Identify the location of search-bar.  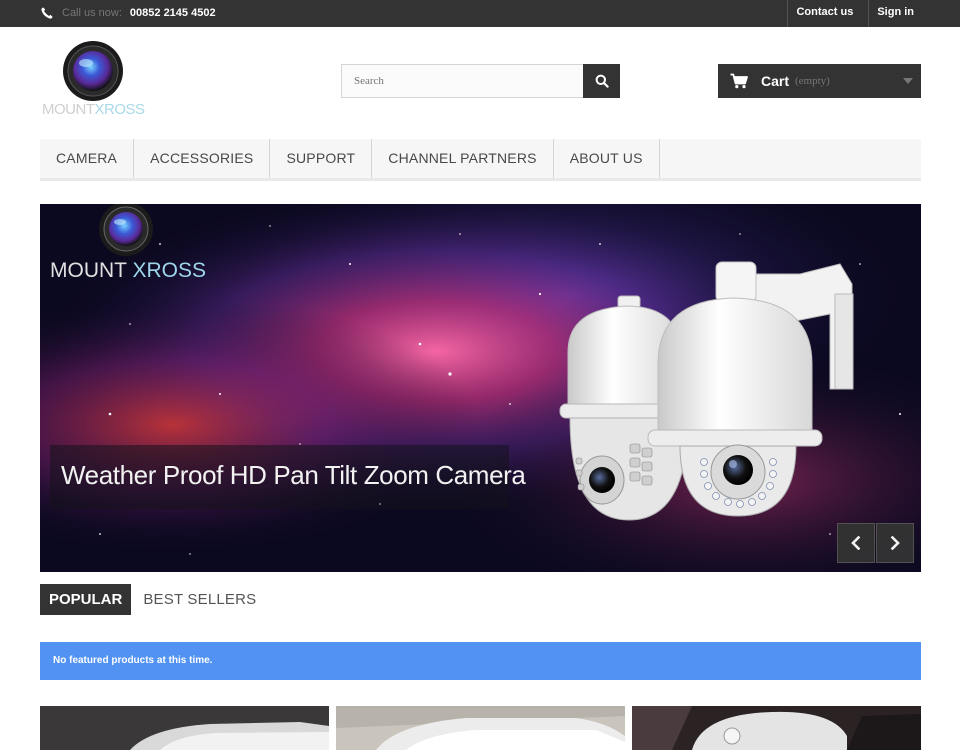
(480, 81).